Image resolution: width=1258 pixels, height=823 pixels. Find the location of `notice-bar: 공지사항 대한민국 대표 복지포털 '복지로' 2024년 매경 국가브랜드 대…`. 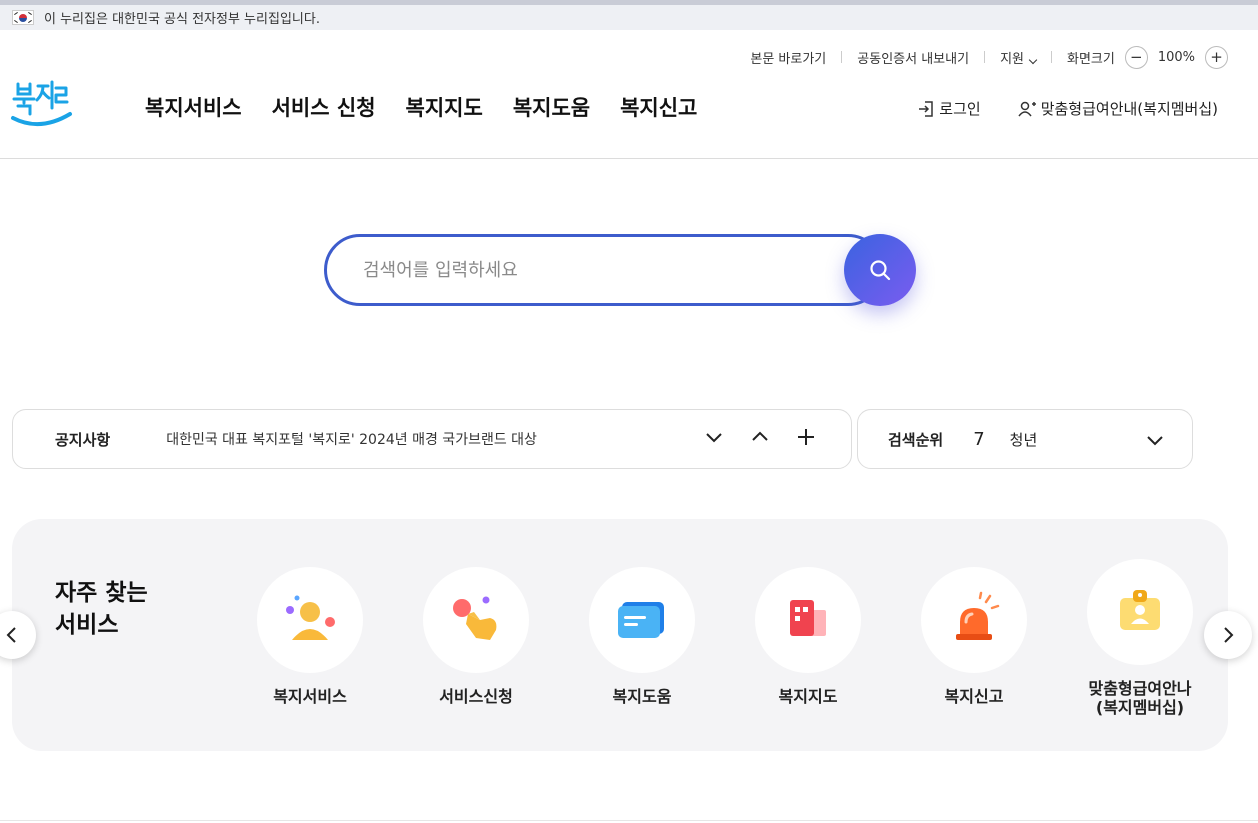

notice-bar: 공지사항 대한민국 대표 복지포털 '복지로' 2024년 매경 국가브랜드 대… is located at coordinates (432, 439).